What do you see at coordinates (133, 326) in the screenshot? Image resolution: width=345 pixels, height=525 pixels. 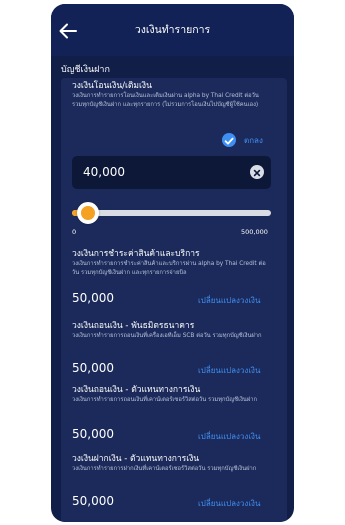 I see `limit-title: วงเงินถอนเงิน - พันธมิตรธนาคาร` at bounding box center [133, 326].